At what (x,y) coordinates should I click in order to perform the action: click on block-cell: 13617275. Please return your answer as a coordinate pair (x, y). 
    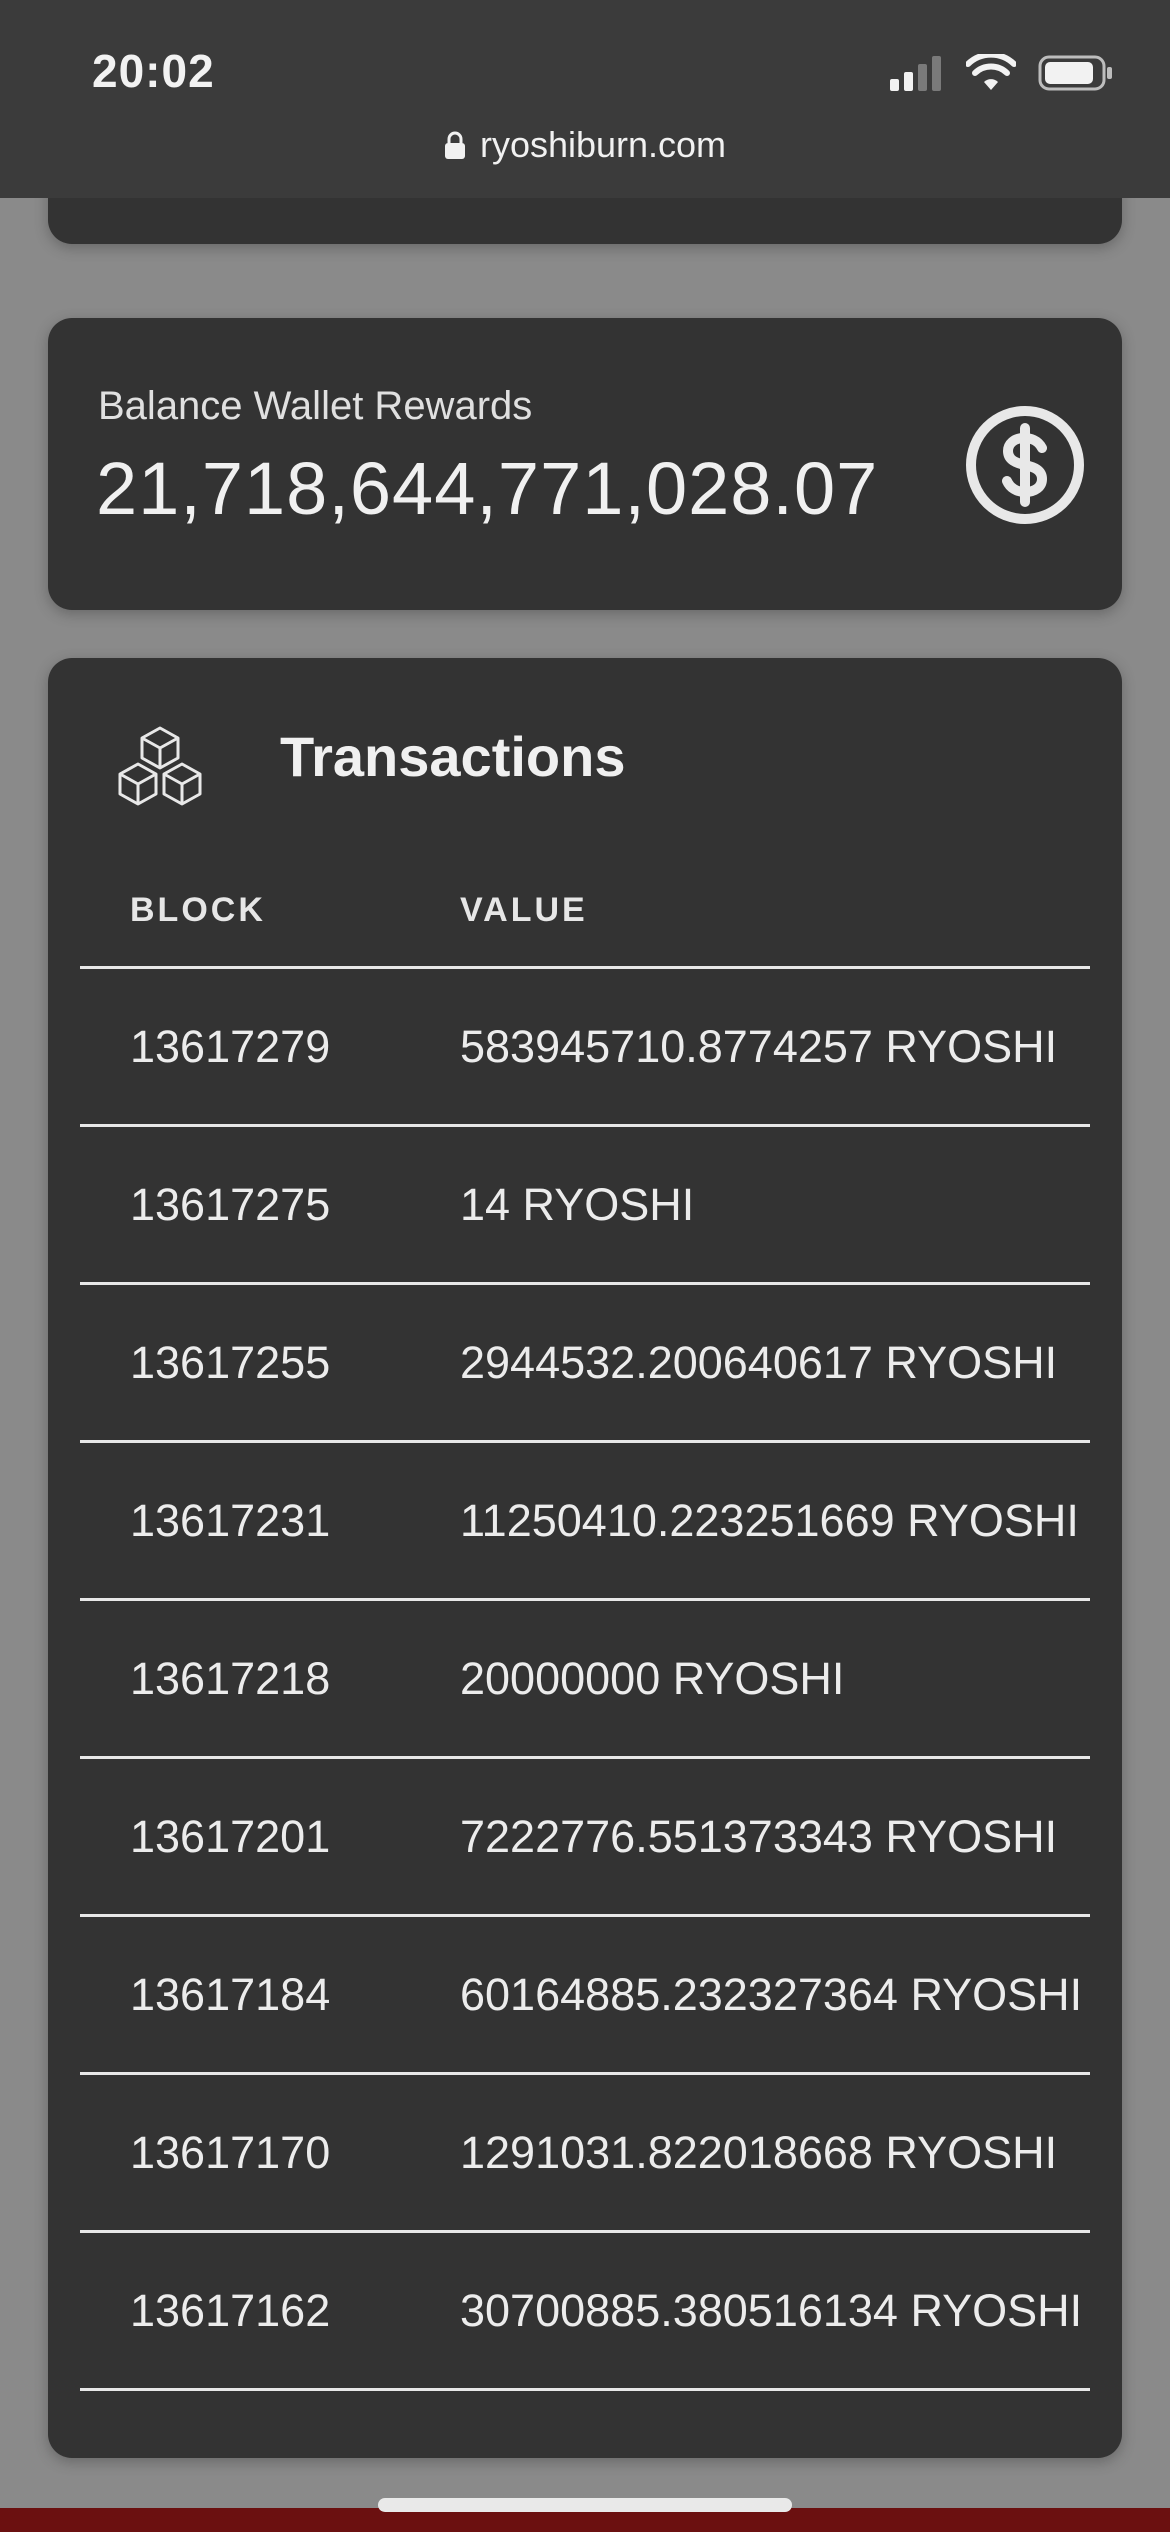
    Looking at the image, I should click on (230, 1204).